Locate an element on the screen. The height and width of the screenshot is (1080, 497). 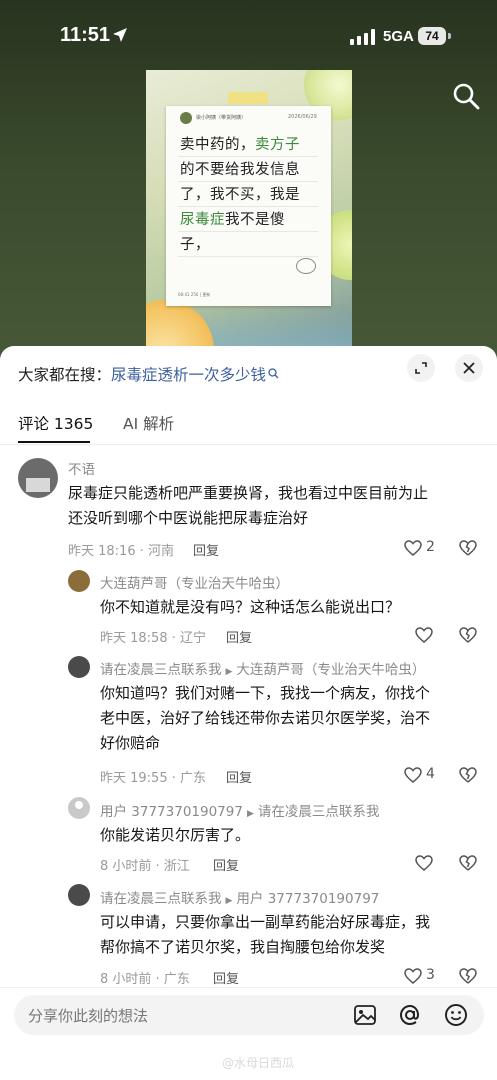
comment-meta: 8 小时前 · 广东 is located at coordinates (145, 979).